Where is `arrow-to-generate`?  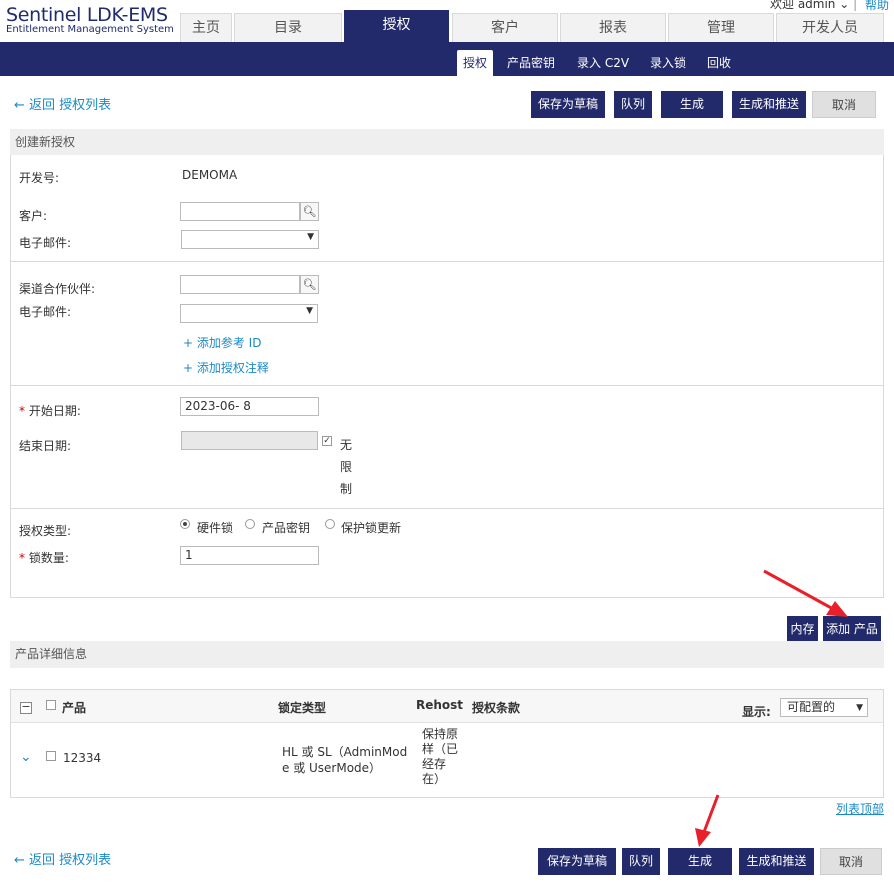
arrow-to-generate is located at coordinates (707, 820).